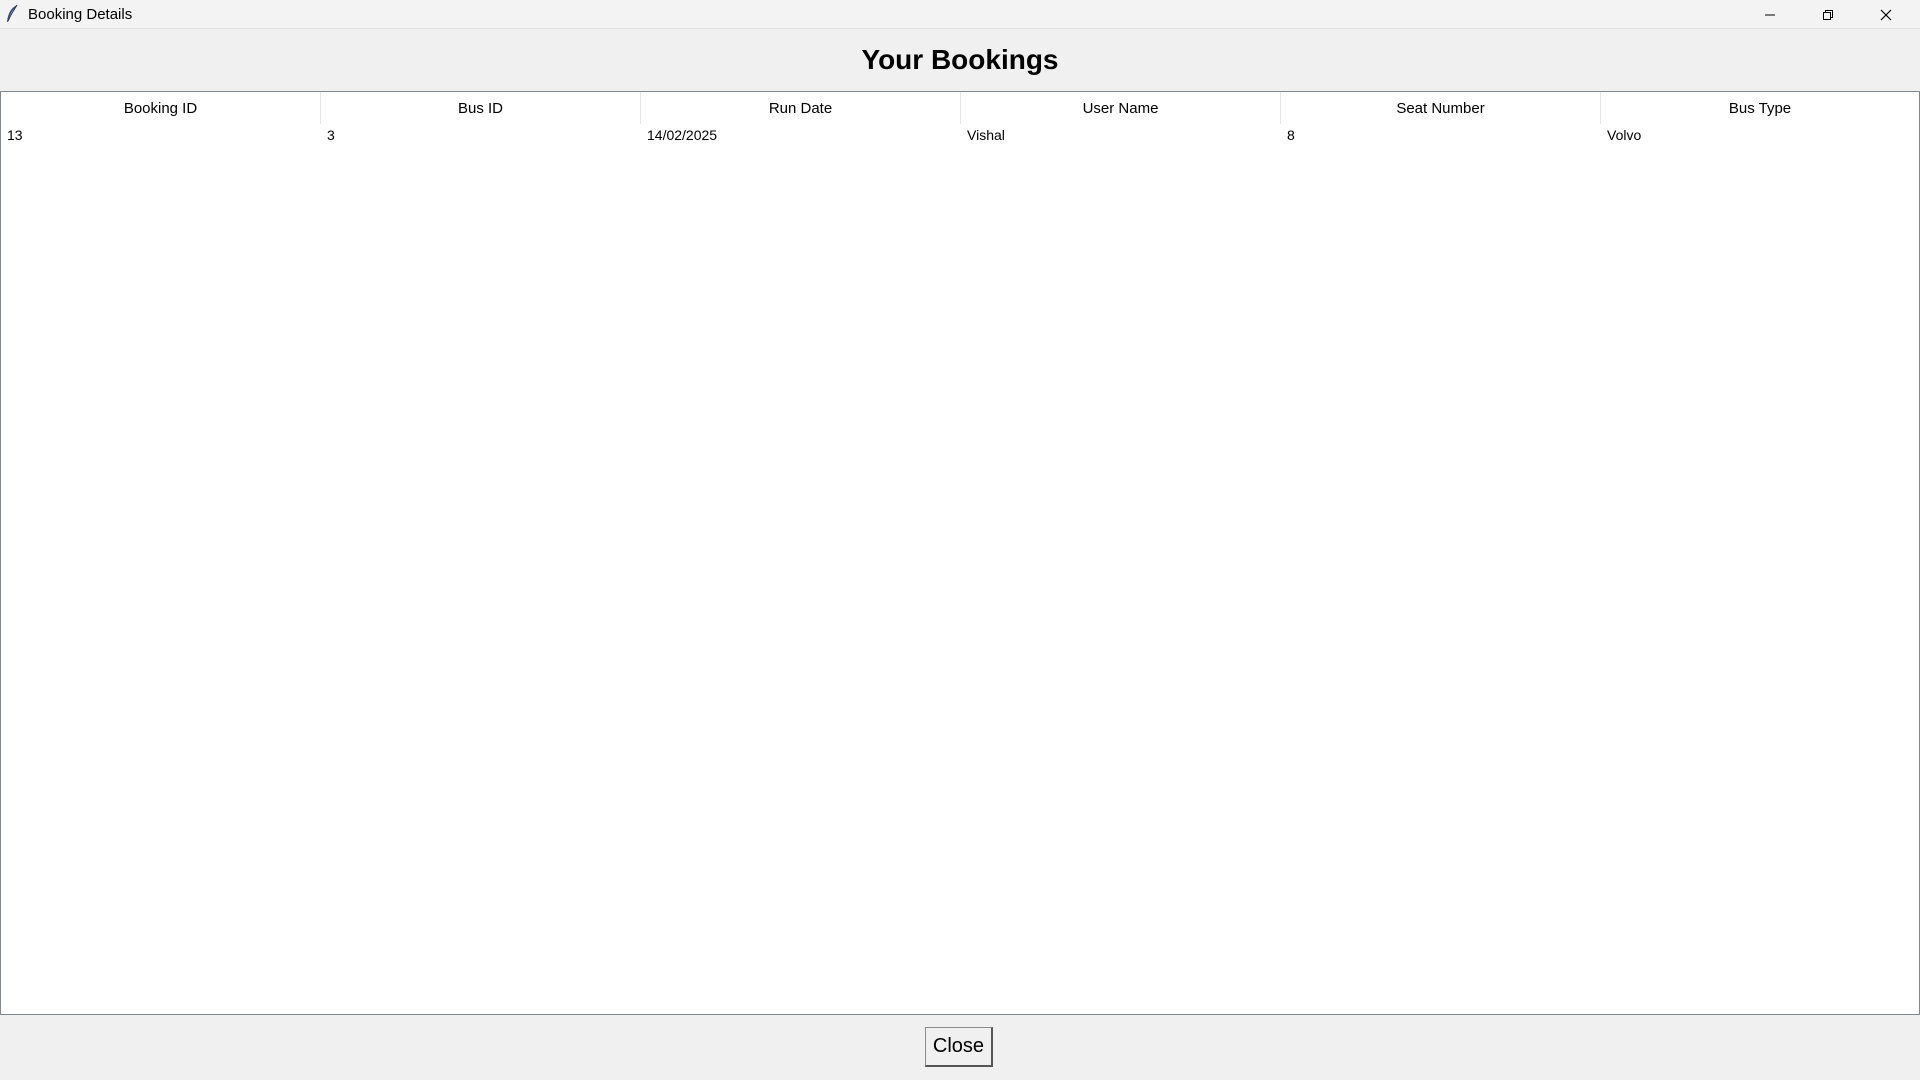 The width and height of the screenshot is (1920, 1080). What do you see at coordinates (1441, 108) in the screenshot?
I see `column-header-seat-number: Seat Number` at bounding box center [1441, 108].